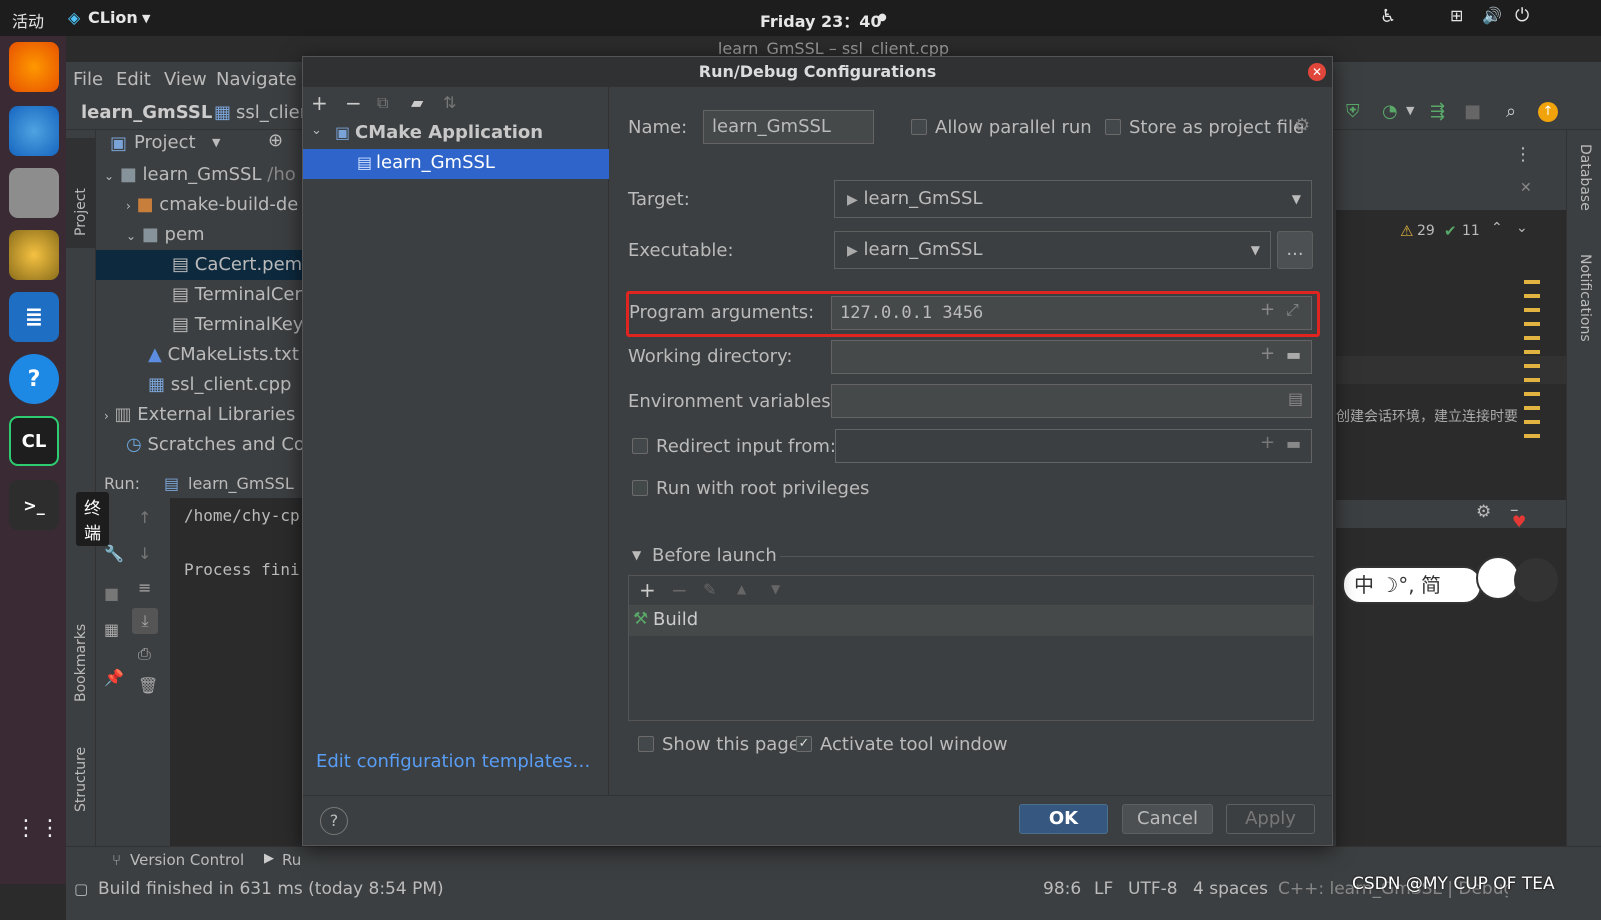  I want to click on help-icon: ?, so click(34, 379).